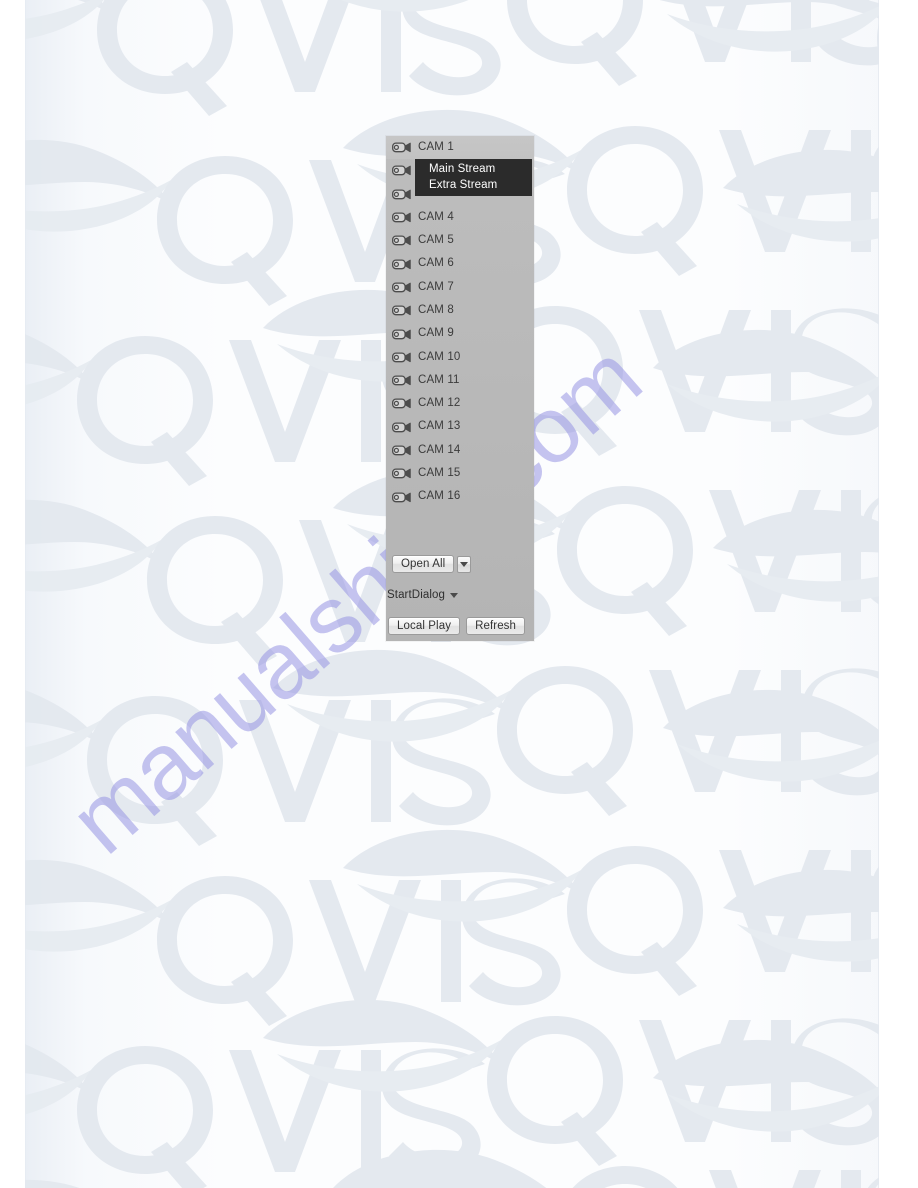 The width and height of the screenshot is (918, 1188). I want to click on camera-row-cam-4: CAM 4, so click(460, 217).